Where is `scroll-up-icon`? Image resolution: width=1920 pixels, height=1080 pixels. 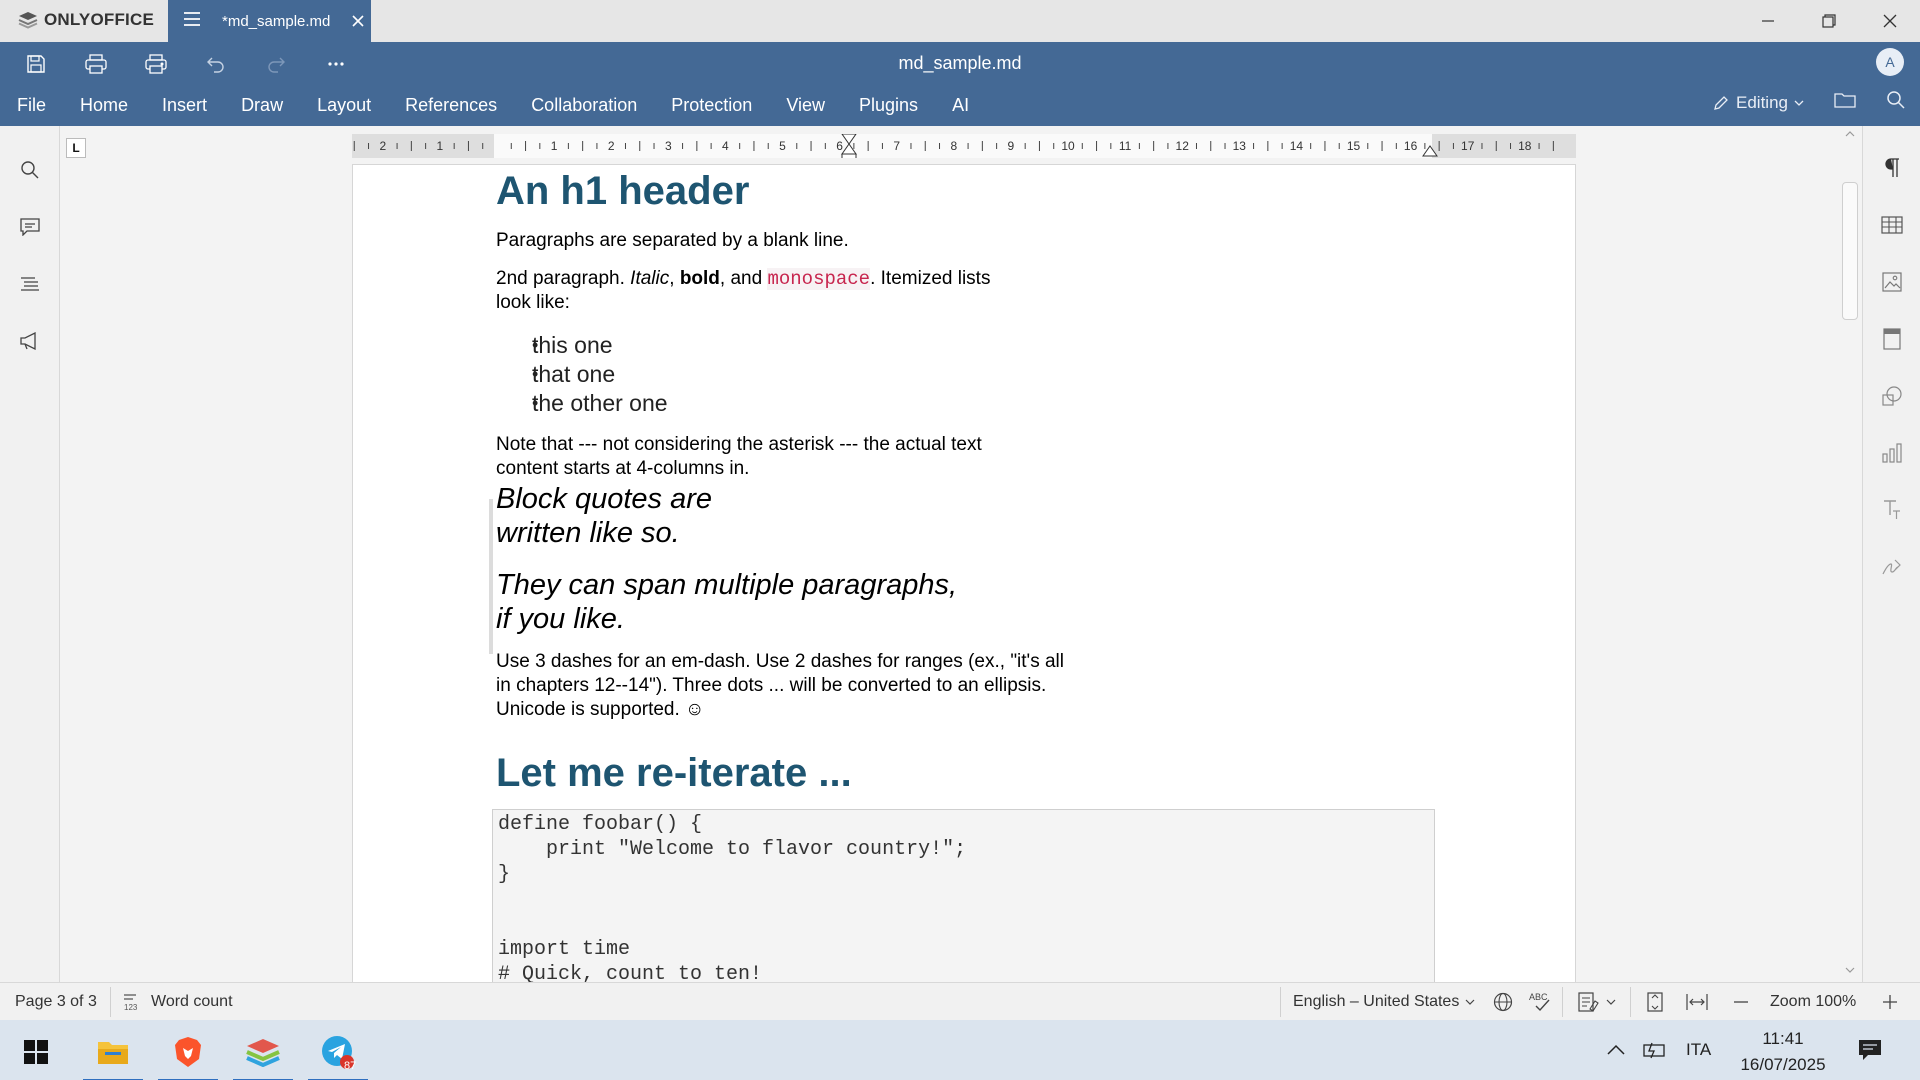 scroll-up-icon is located at coordinates (1850, 133).